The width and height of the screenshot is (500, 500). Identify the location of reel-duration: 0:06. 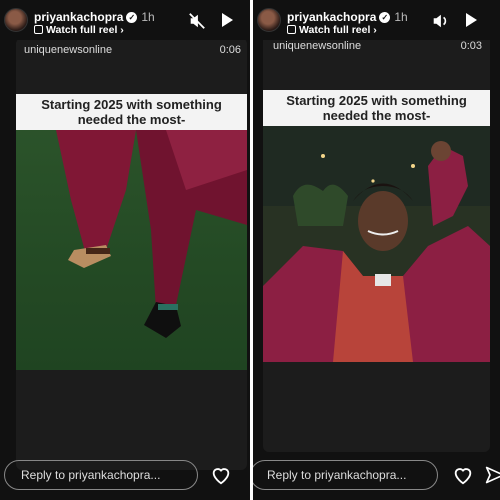
(230, 50).